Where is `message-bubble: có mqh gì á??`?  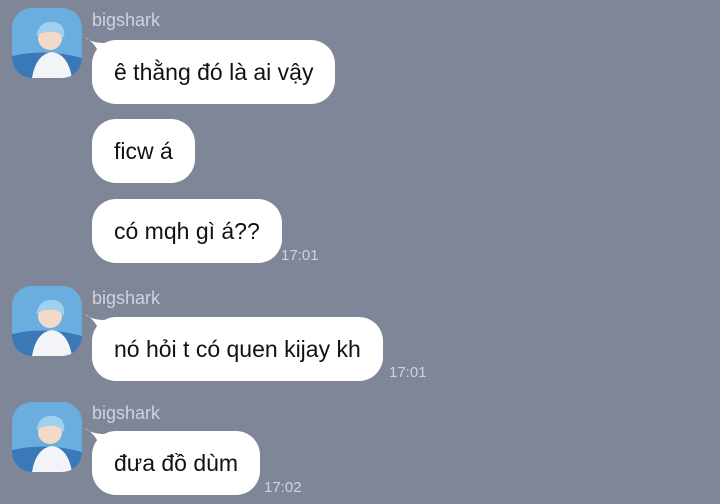
message-bubble: có mqh gì á?? is located at coordinates (187, 231).